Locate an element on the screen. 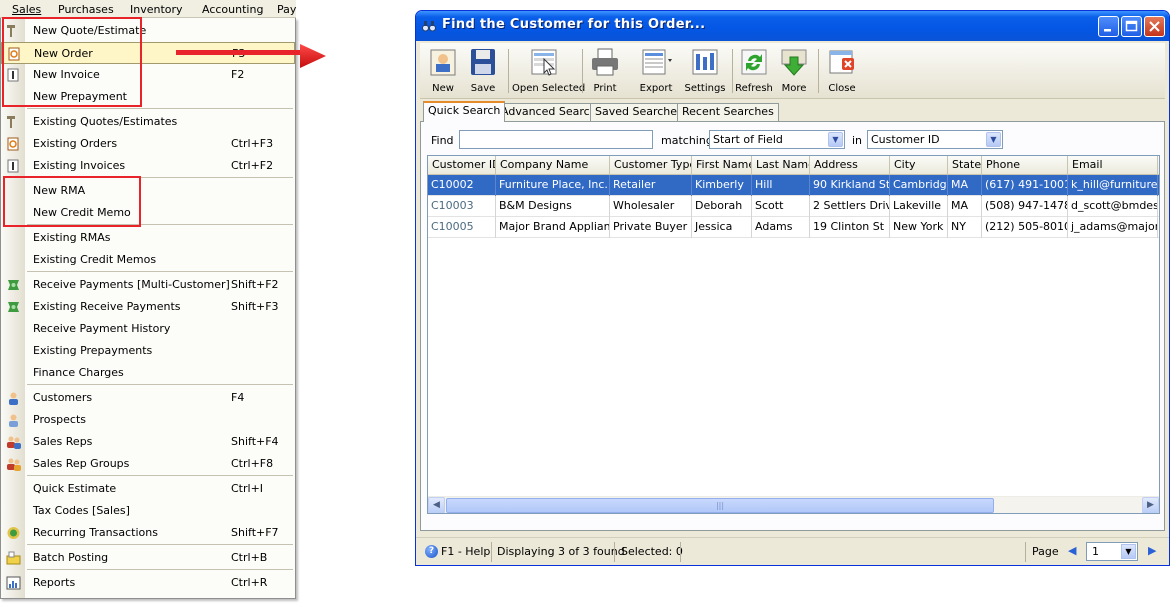  menu-item-sales-rep-groups: Sales Rep Groups Ctrl+F8 is located at coordinates (148, 464).